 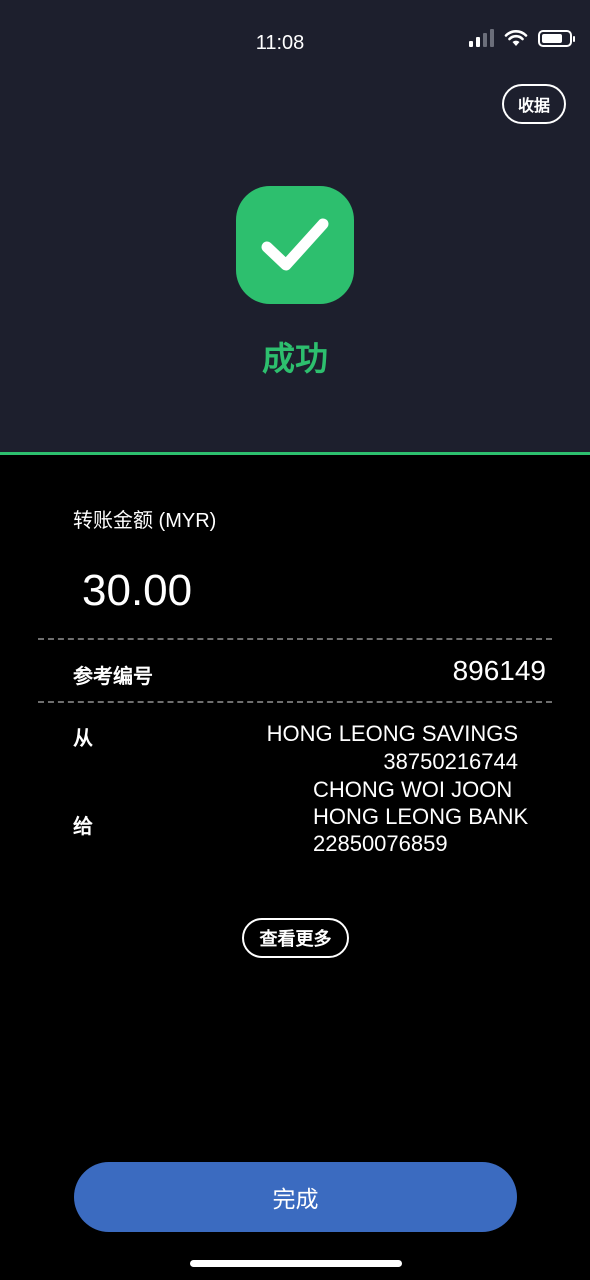 What do you see at coordinates (113, 677) in the screenshot?
I see `reference-label: 参考编号` at bounding box center [113, 677].